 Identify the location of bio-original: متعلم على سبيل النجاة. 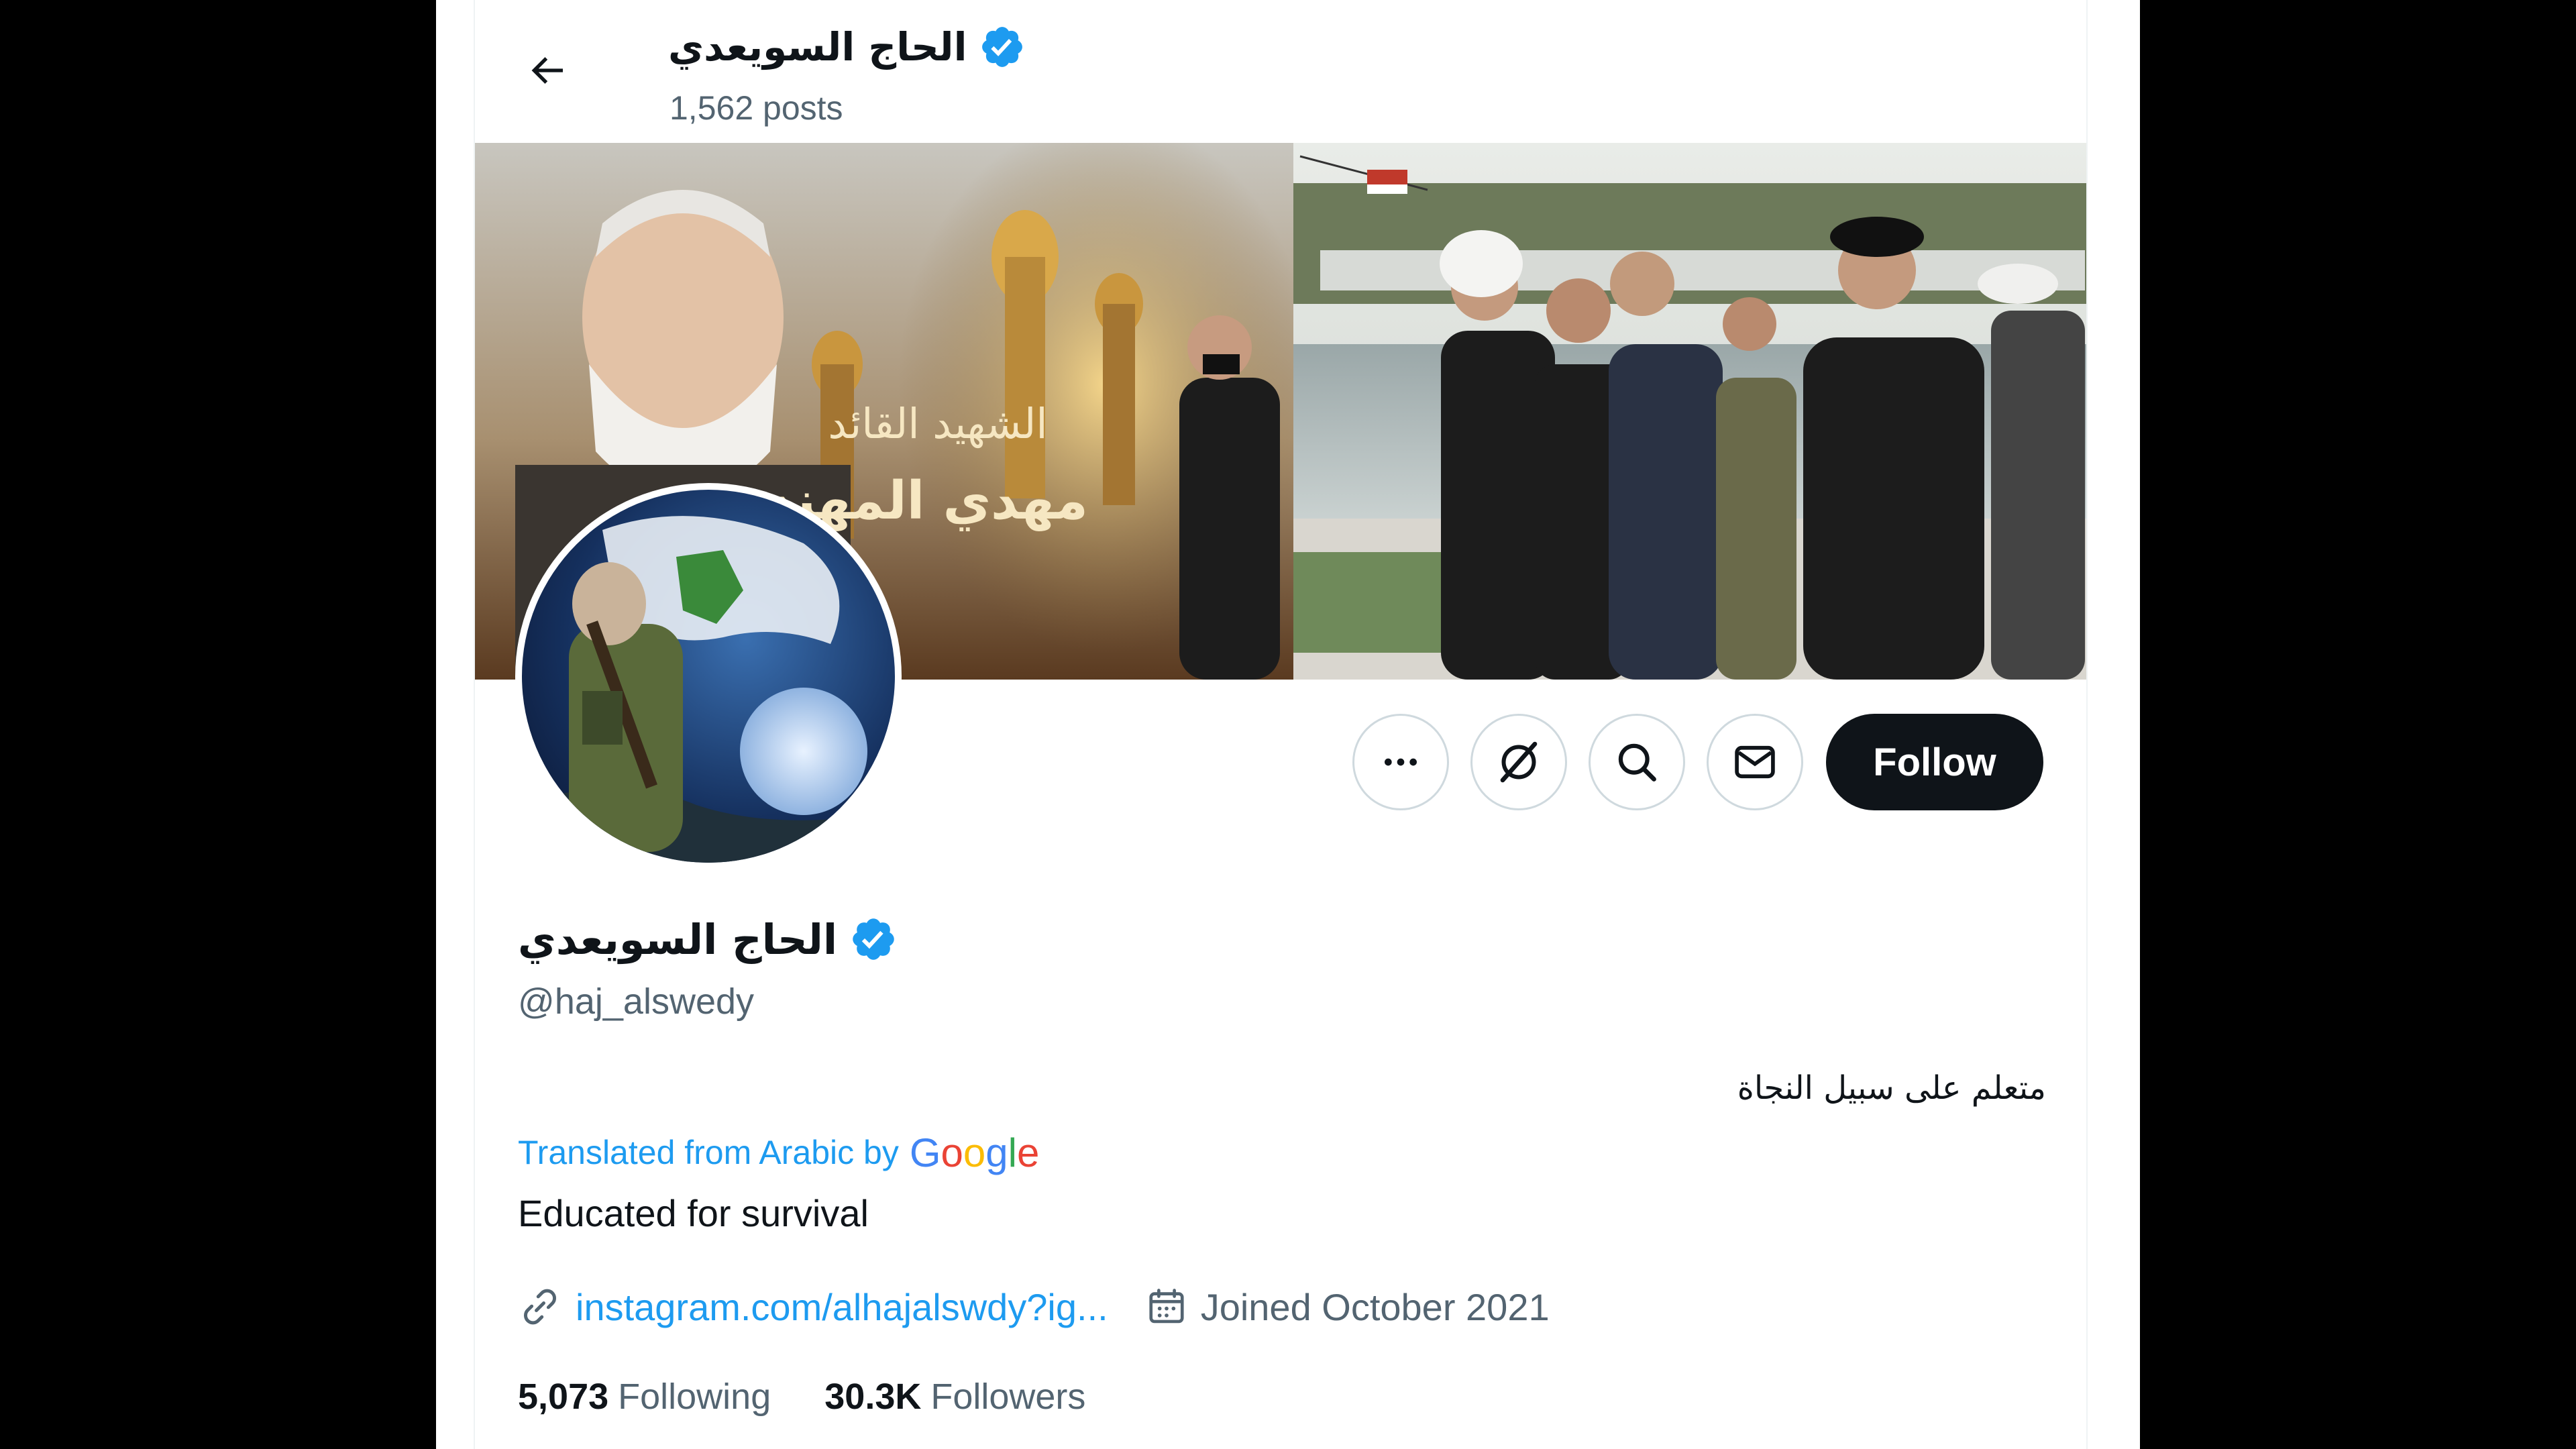
(1891, 1088).